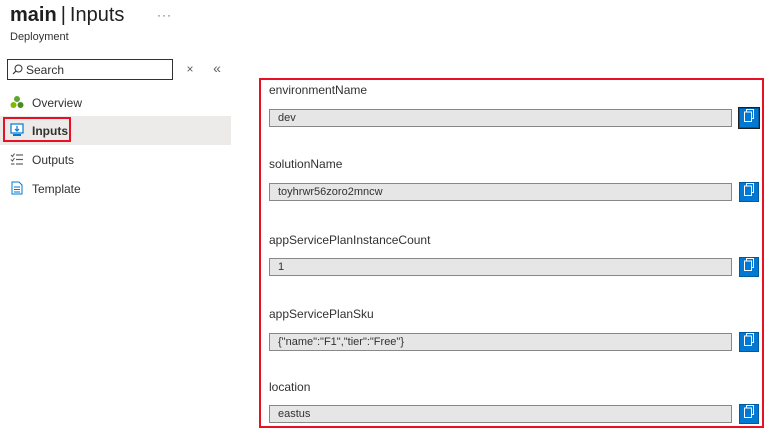 Image resolution: width=766 pixels, height=432 pixels. Describe the element at coordinates (57, 102) in the screenshot. I see `sidebar-item-label: Overview` at that location.